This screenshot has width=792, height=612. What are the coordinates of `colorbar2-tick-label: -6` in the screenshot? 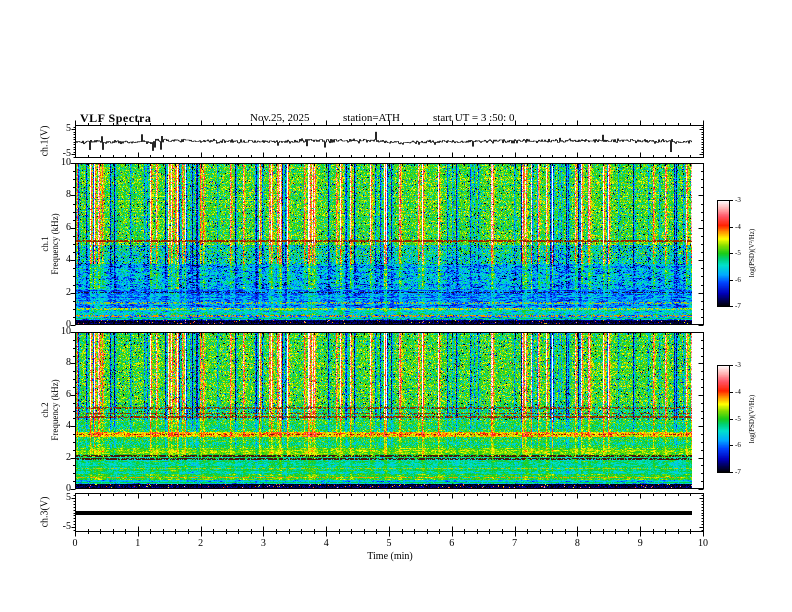 It's located at (738, 445).